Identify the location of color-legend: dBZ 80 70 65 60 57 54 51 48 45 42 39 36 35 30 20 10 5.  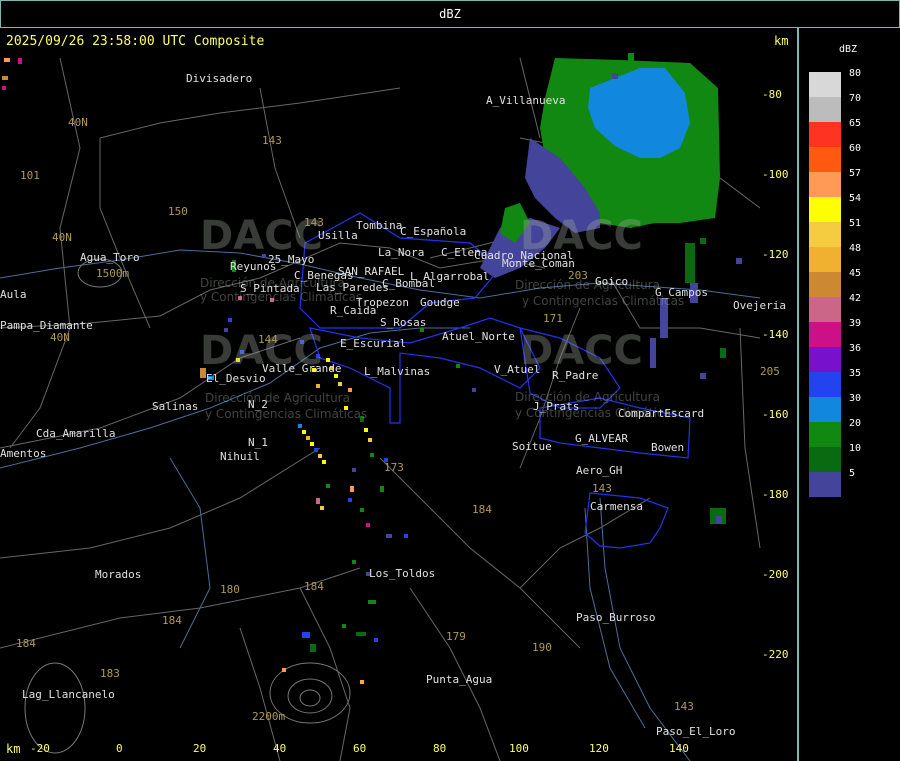
(849, 394).